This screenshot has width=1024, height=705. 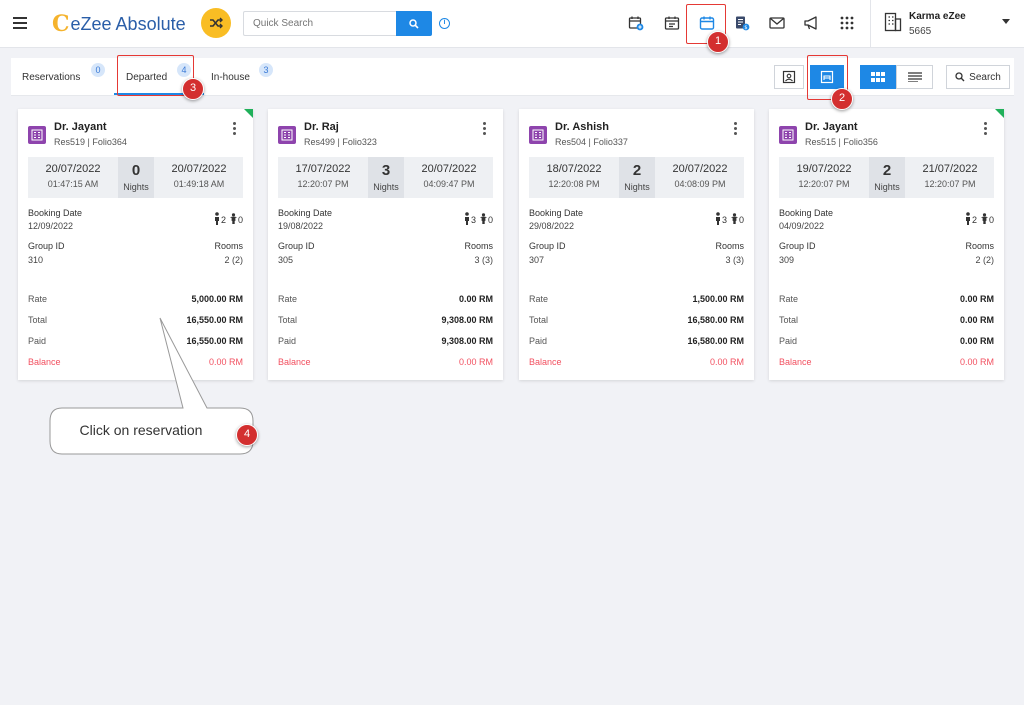 I want to click on booking-date-value: 04/09/2022, so click(x=802, y=226).